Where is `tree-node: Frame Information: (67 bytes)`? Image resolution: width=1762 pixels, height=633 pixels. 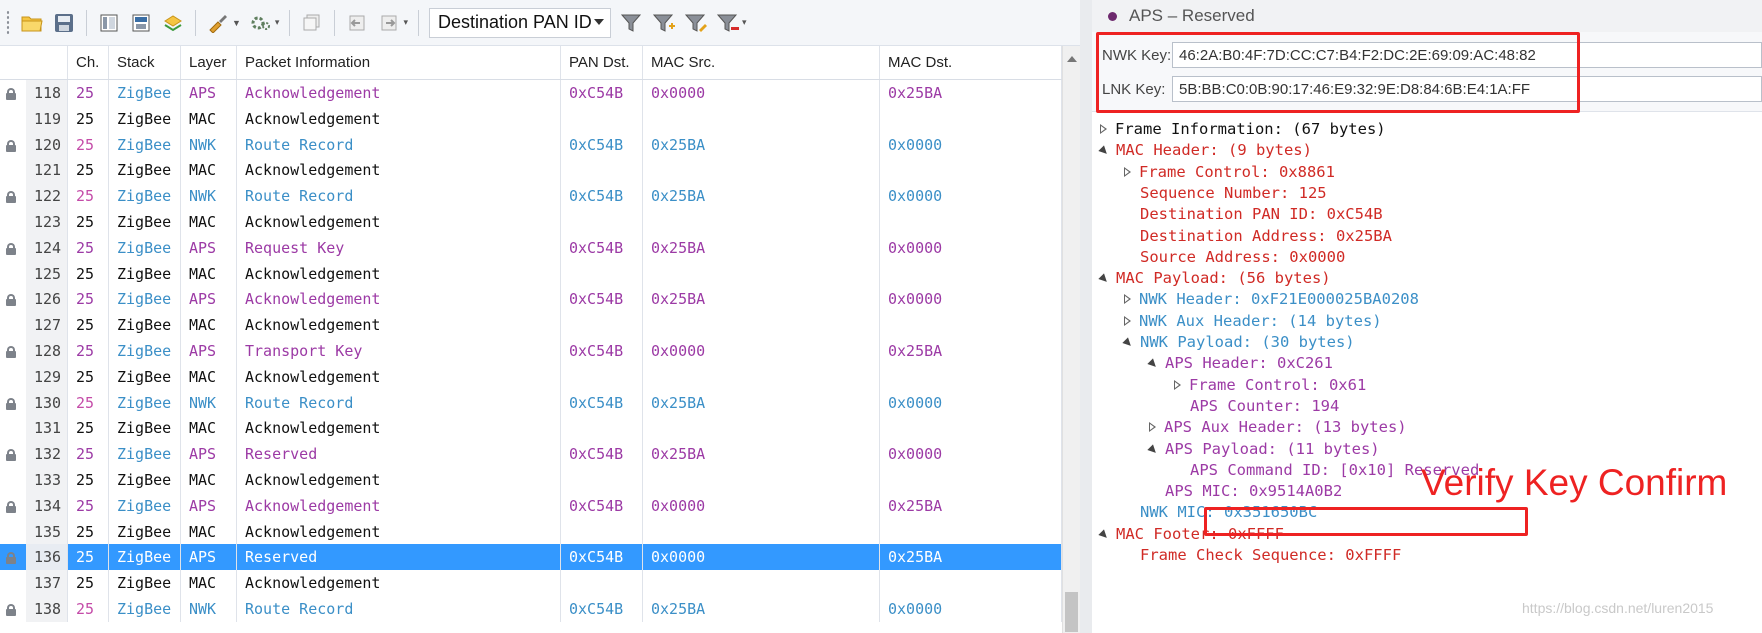 tree-node: Frame Information: (67 bytes) is located at coordinates (1243, 131).